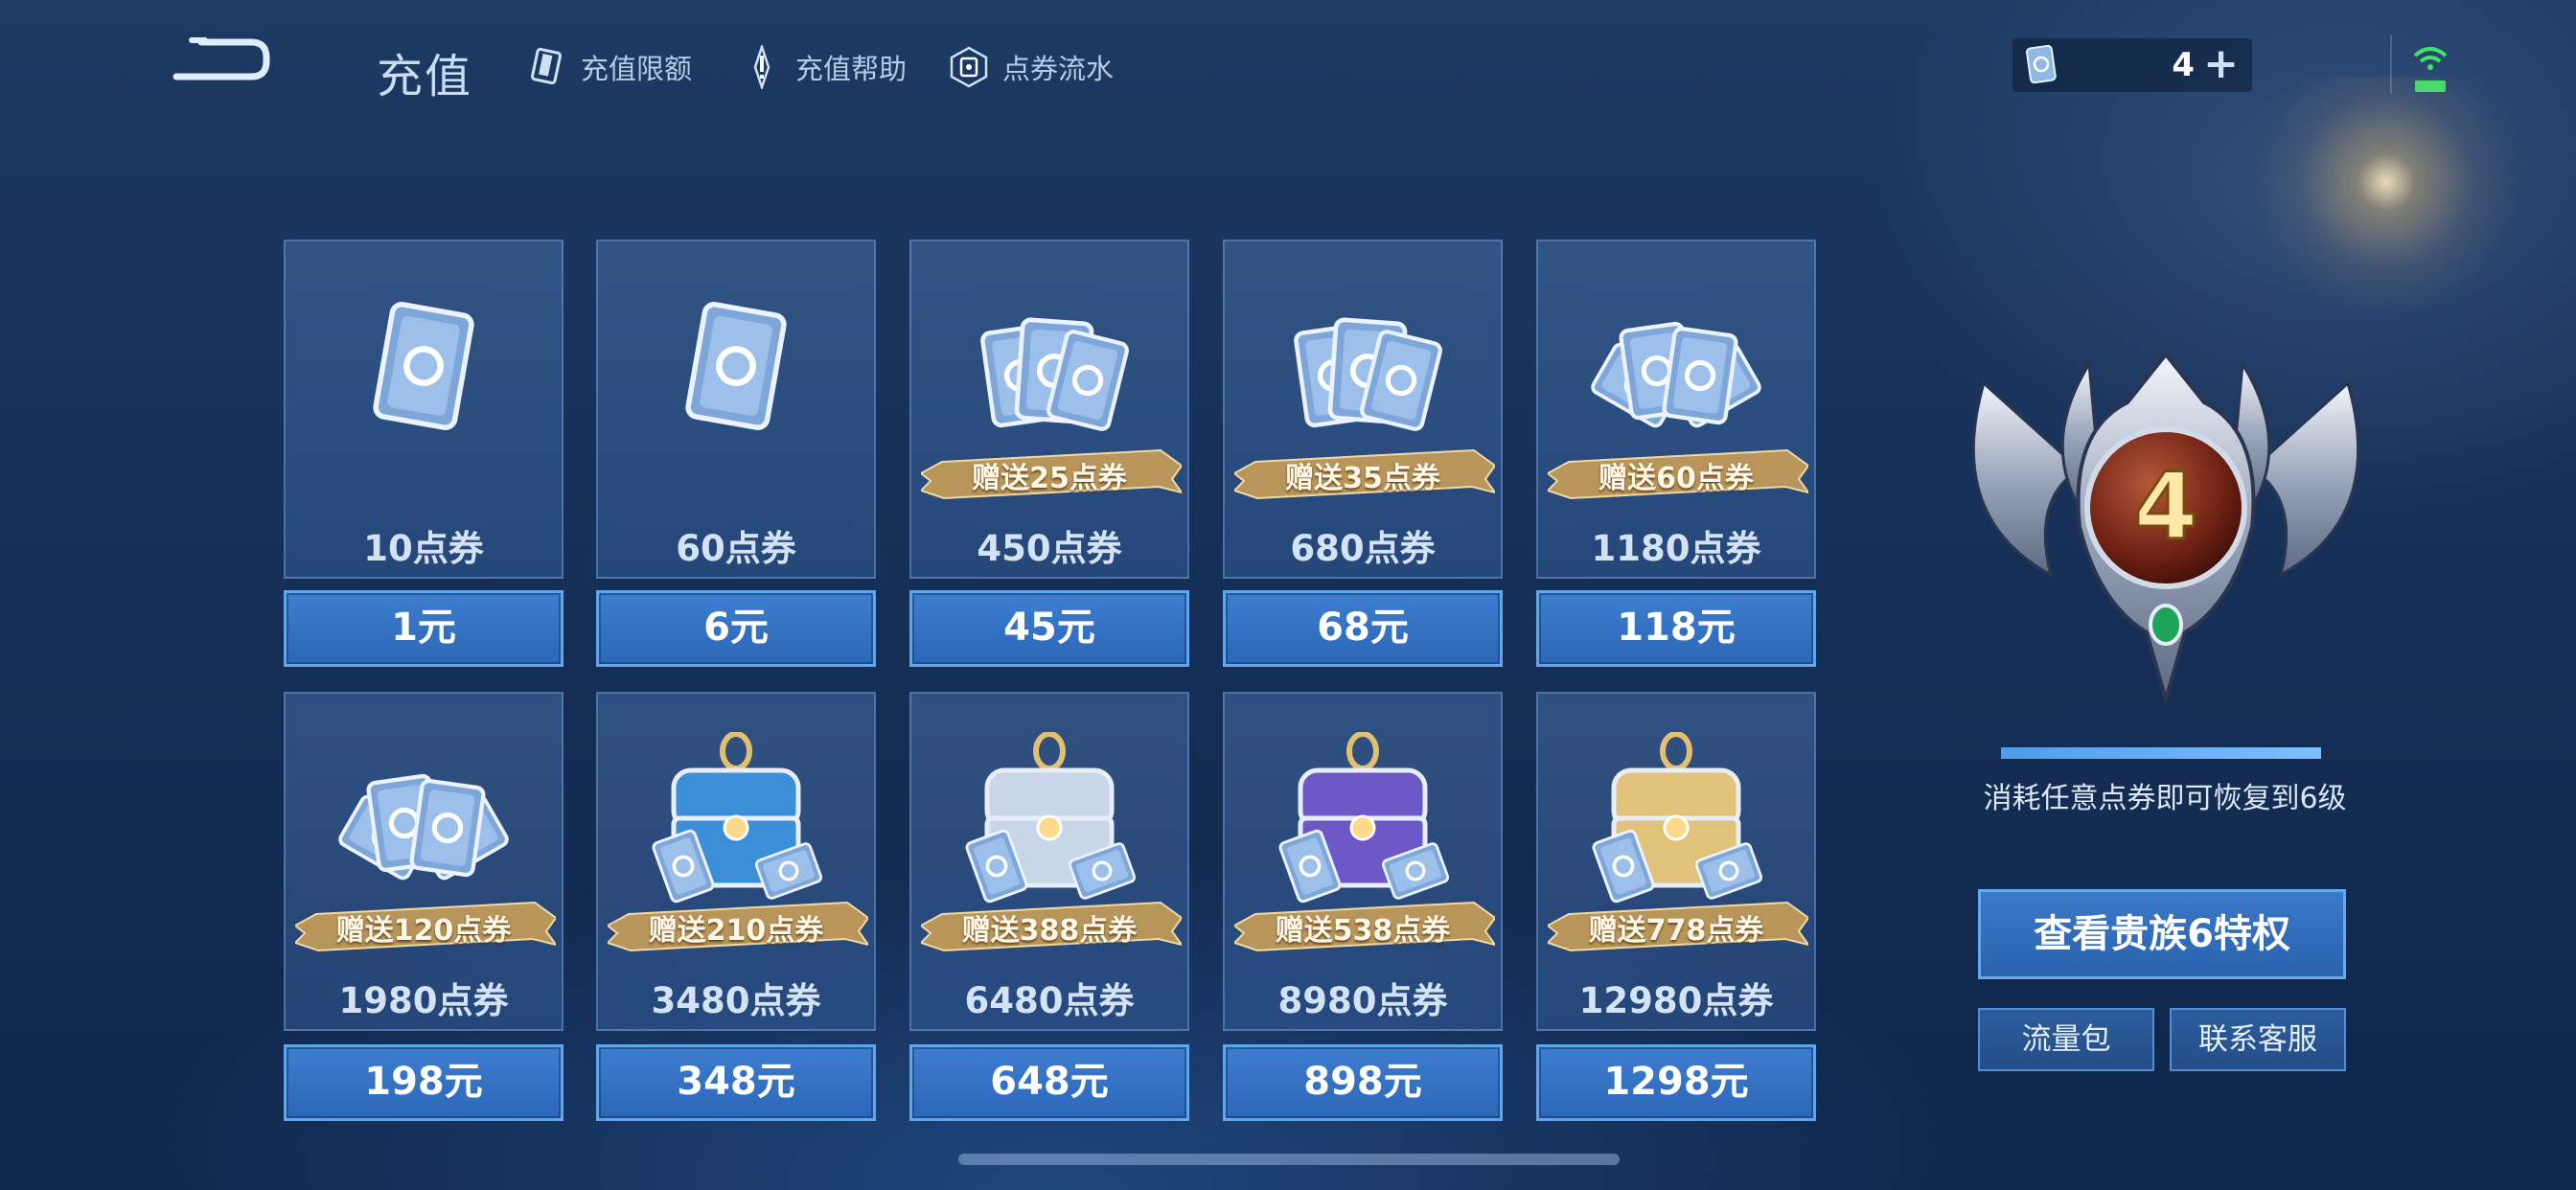 Image resolution: width=2576 pixels, height=1190 pixels. I want to click on contact-service-button: 联系客服, so click(2258, 1039).